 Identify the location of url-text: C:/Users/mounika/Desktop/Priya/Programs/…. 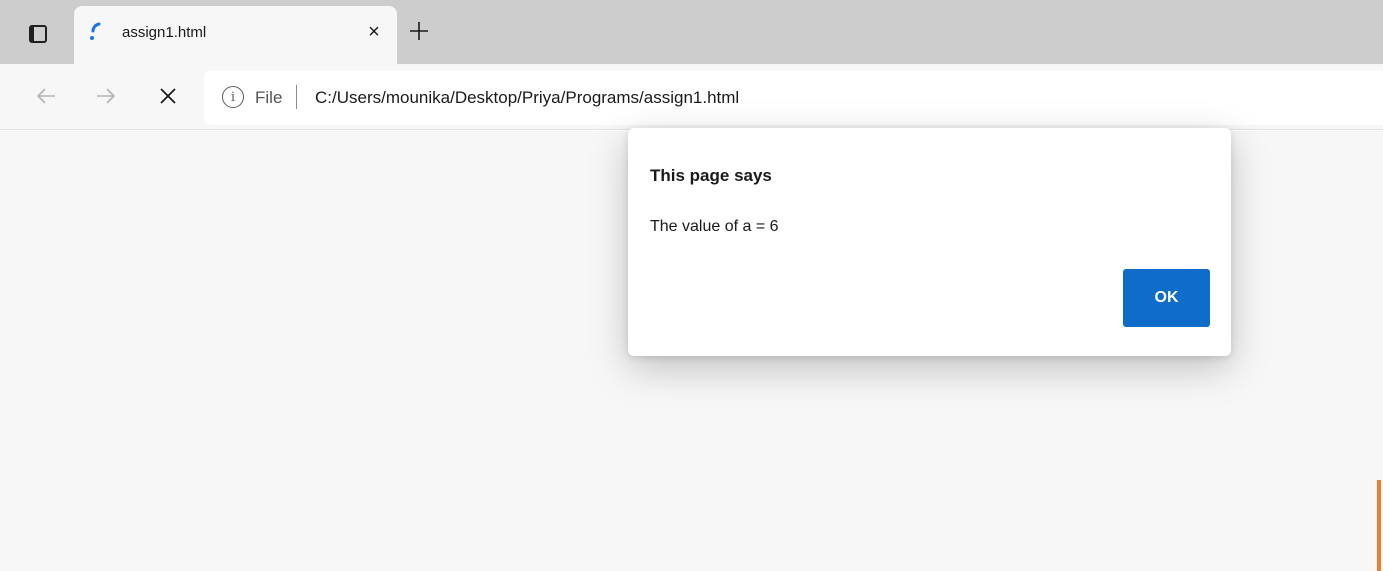
(527, 98).